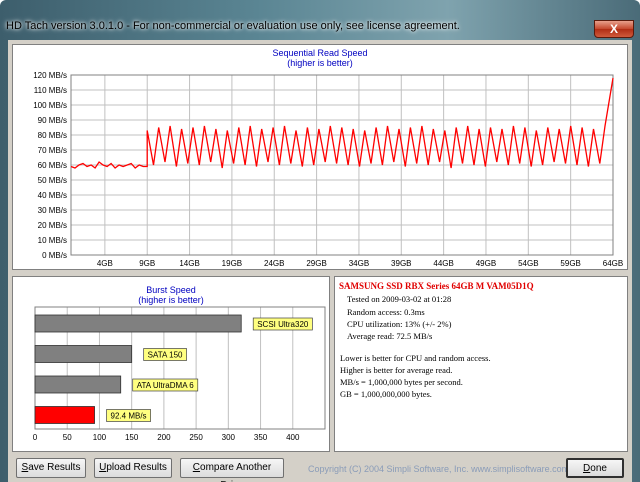 The width and height of the screenshot is (640, 482). Describe the element at coordinates (52, 195) in the screenshot. I see `read-y-tick-label: 40 MB/s` at that location.